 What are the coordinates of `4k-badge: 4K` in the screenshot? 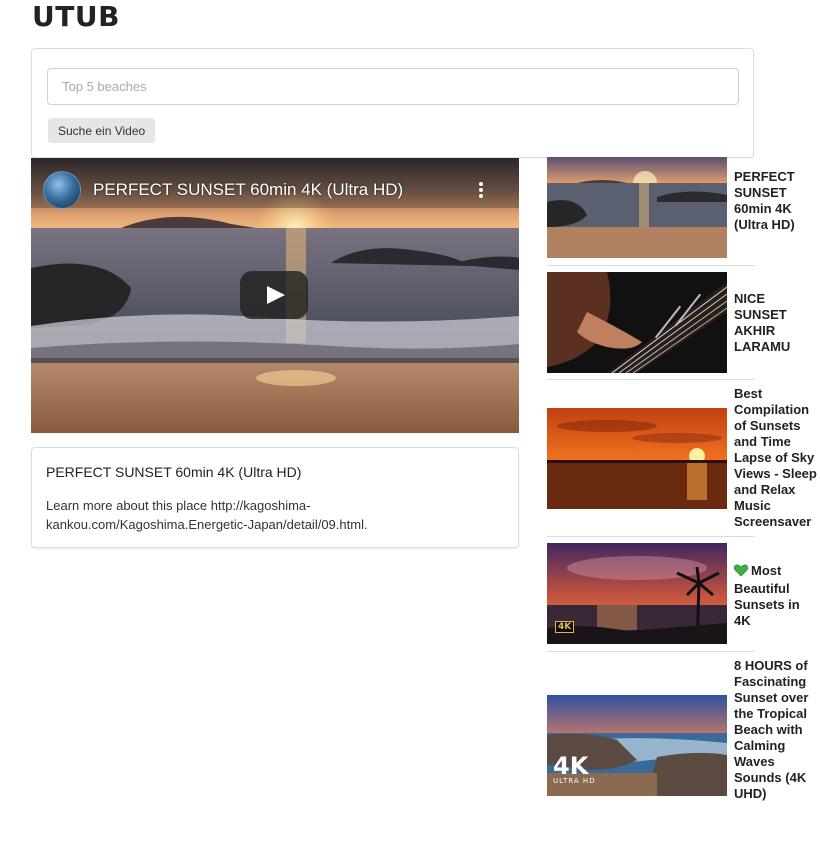 It's located at (565, 627).